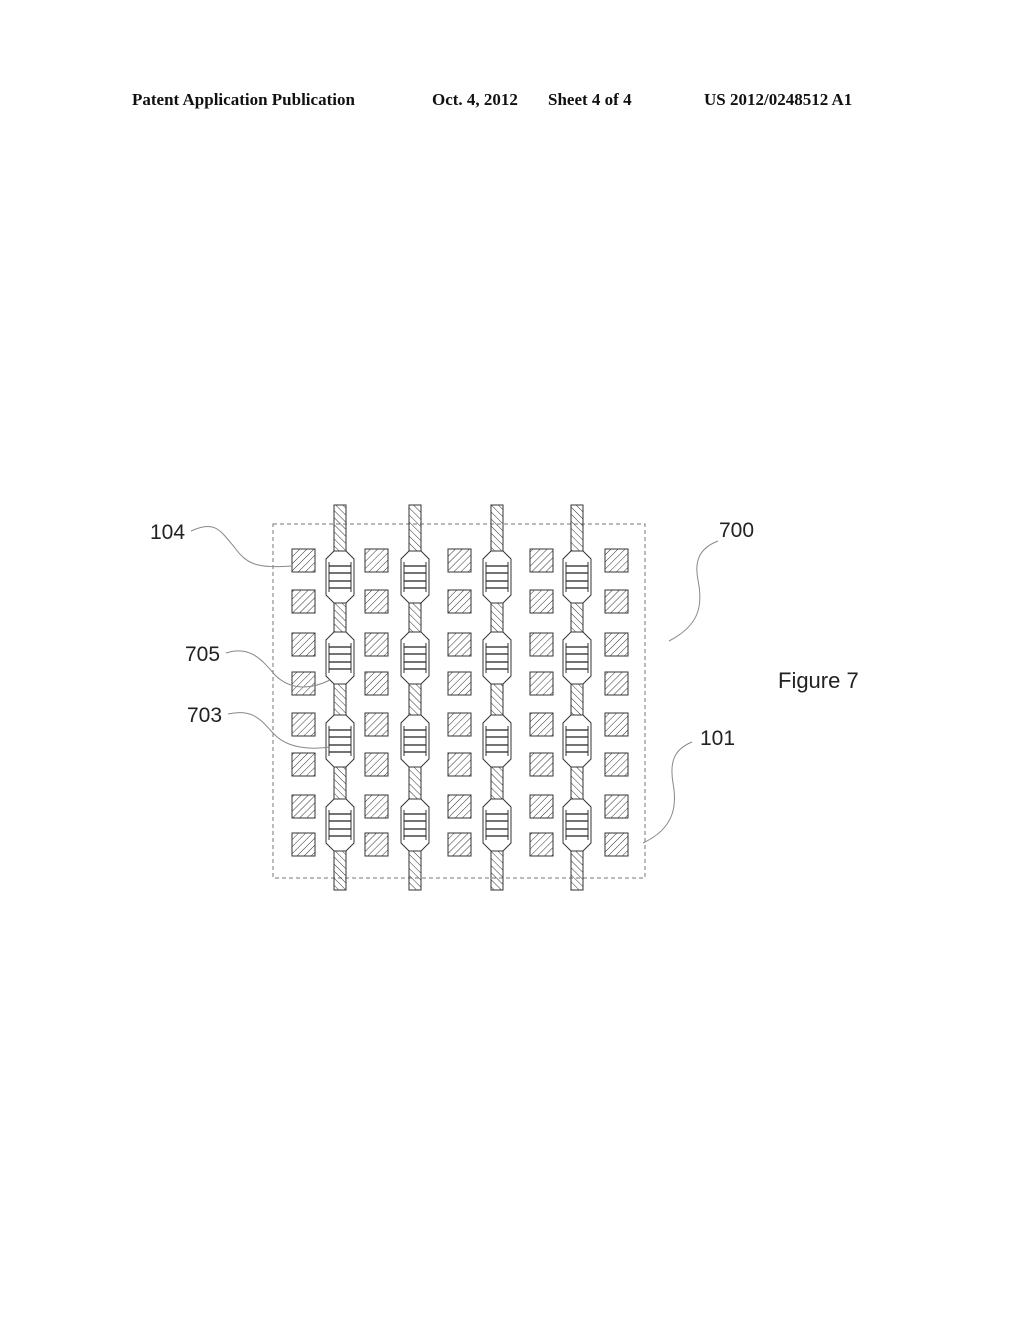 The width and height of the screenshot is (1024, 1320). What do you see at coordinates (717, 738) in the screenshot?
I see `ref-label-101: 101` at bounding box center [717, 738].